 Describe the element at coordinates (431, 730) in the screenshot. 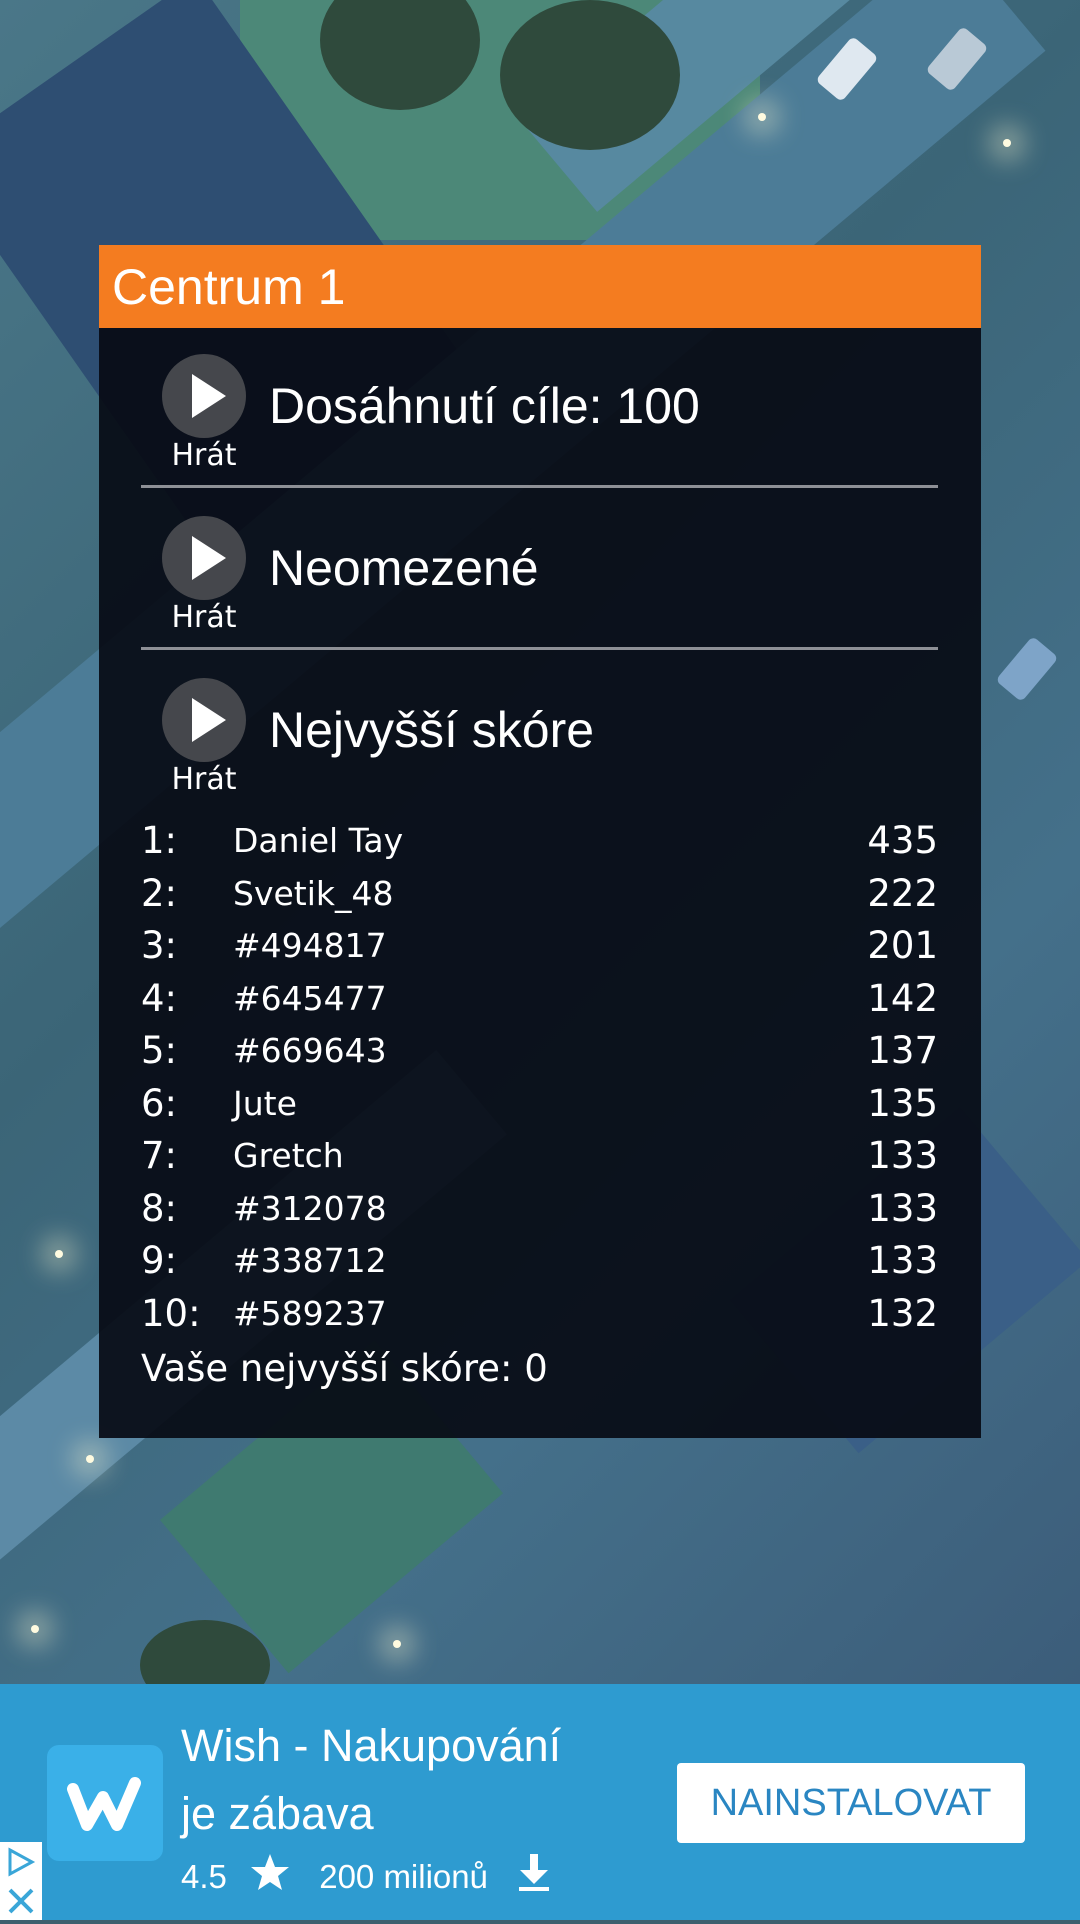

I see `mode-label-highscore: Nejvyšší skóre` at that location.